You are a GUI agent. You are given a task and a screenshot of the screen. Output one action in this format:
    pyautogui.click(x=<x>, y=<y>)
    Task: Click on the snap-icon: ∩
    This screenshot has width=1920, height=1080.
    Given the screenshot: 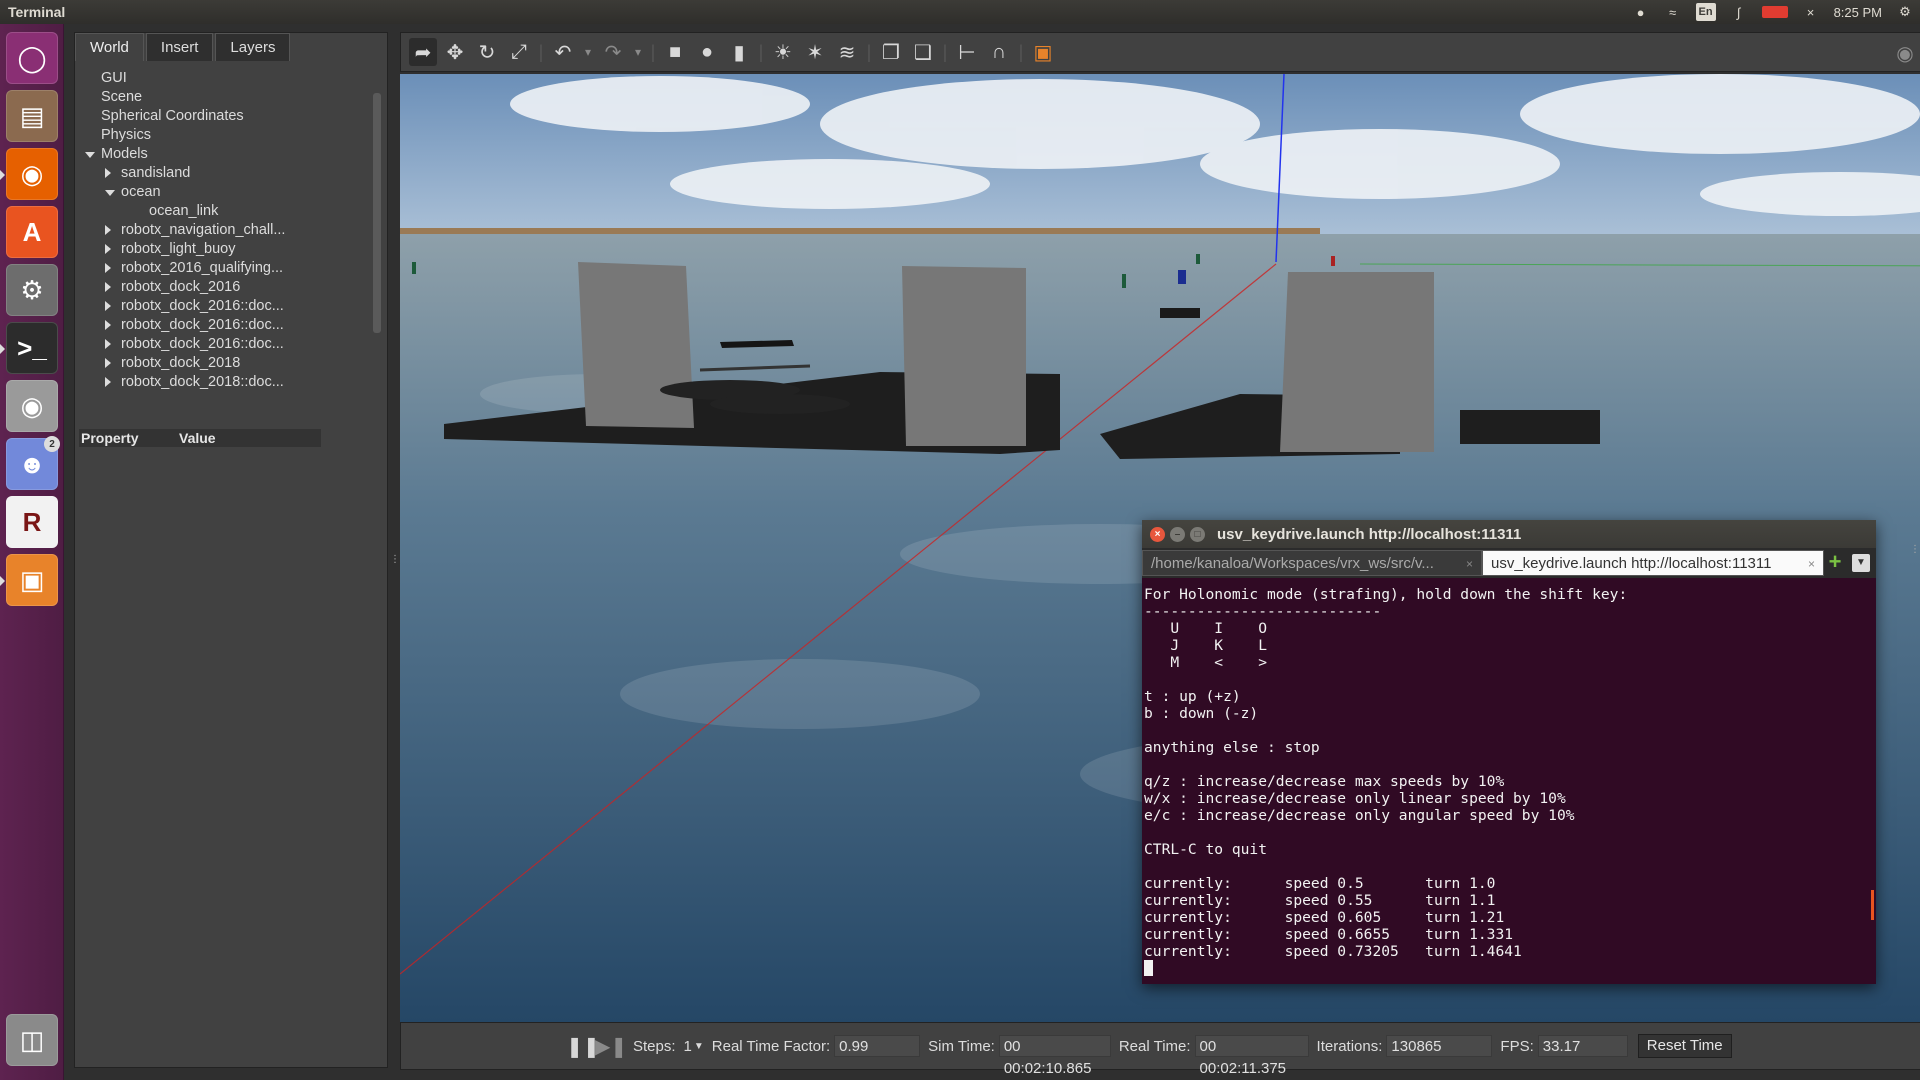 What is the action you would take?
    pyautogui.click(x=999, y=52)
    